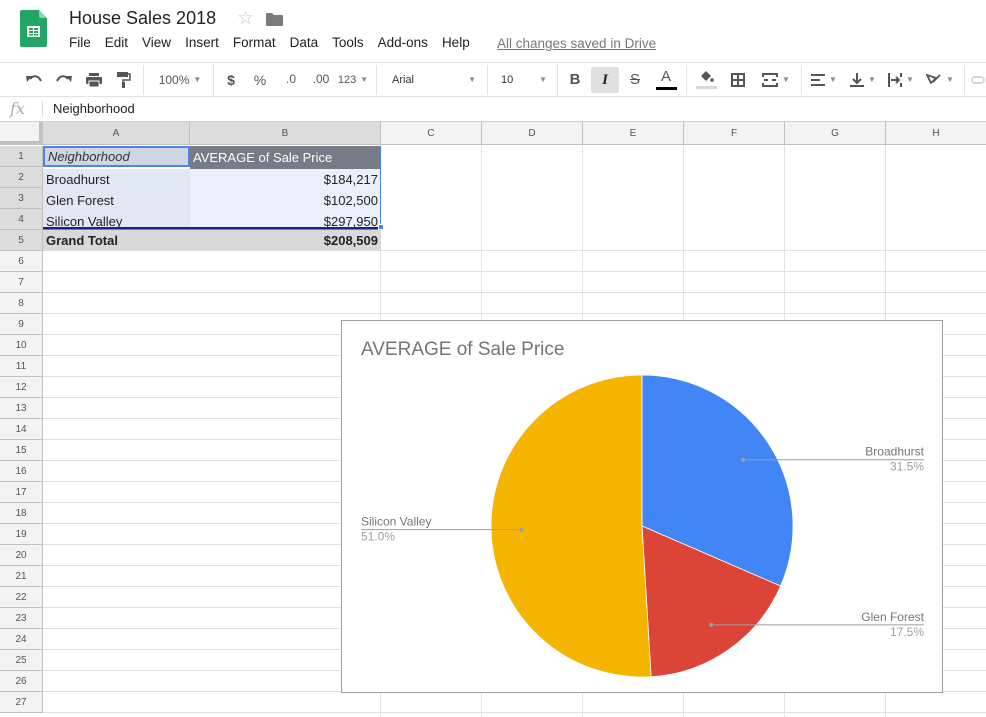 The height and width of the screenshot is (717, 986). Describe the element at coordinates (21, 429) in the screenshot. I see `row-header-14: 14` at that location.